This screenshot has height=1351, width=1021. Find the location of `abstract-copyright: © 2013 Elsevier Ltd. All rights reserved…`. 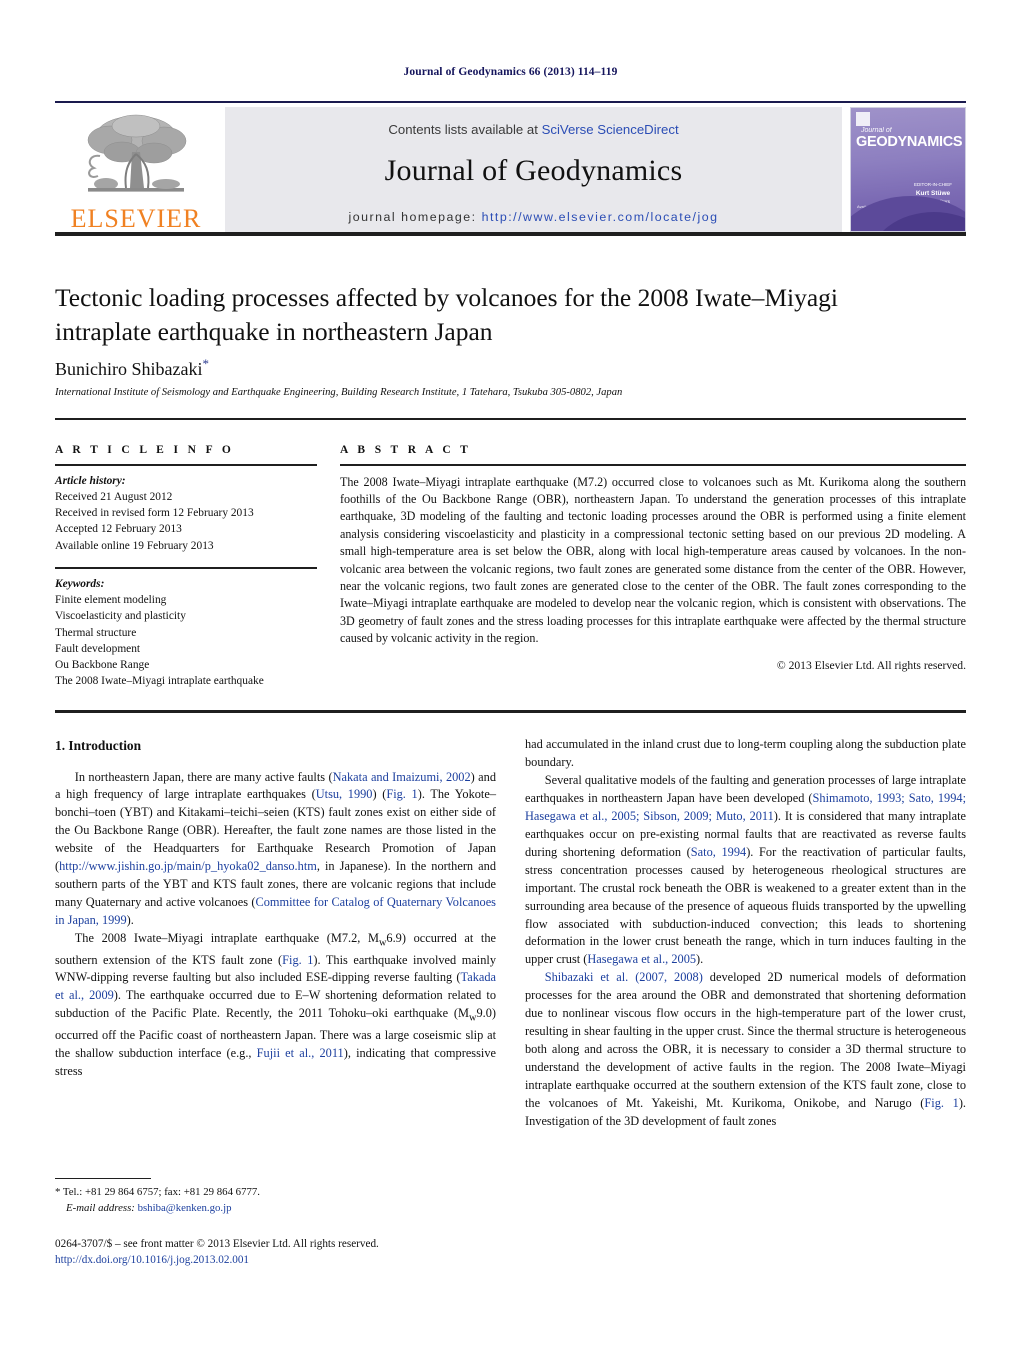

abstract-copyright: © 2013 Elsevier Ltd. All rights reserved… is located at coordinates (871, 665).